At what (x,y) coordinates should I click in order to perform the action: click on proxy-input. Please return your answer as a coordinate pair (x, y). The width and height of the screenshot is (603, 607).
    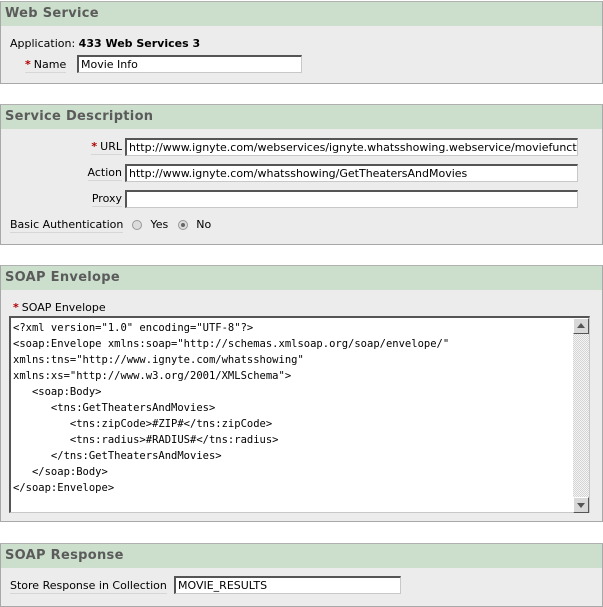
    Looking at the image, I should click on (351, 199).